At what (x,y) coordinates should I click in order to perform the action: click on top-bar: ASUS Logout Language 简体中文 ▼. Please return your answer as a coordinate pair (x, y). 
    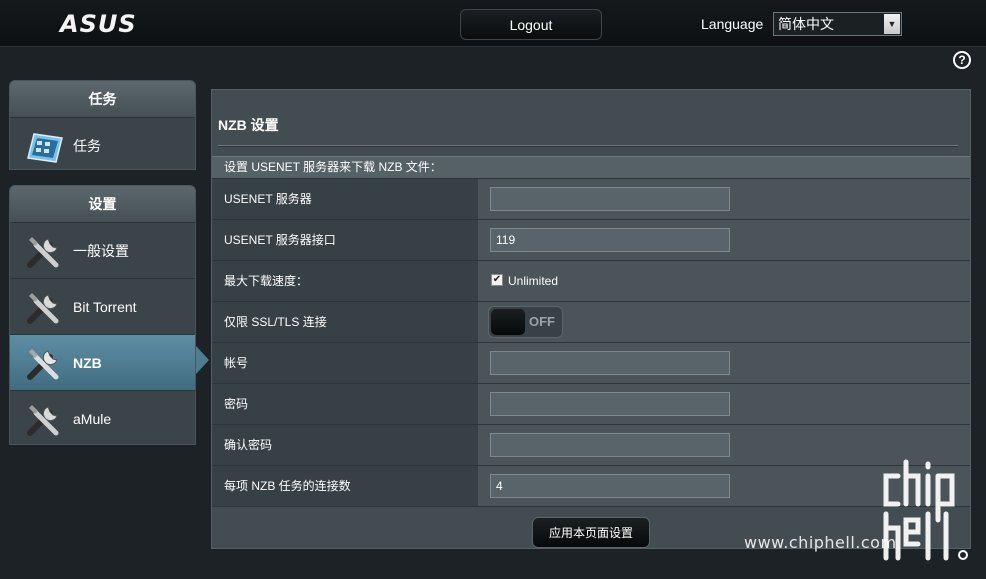
    Looking at the image, I should click on (493, 23).